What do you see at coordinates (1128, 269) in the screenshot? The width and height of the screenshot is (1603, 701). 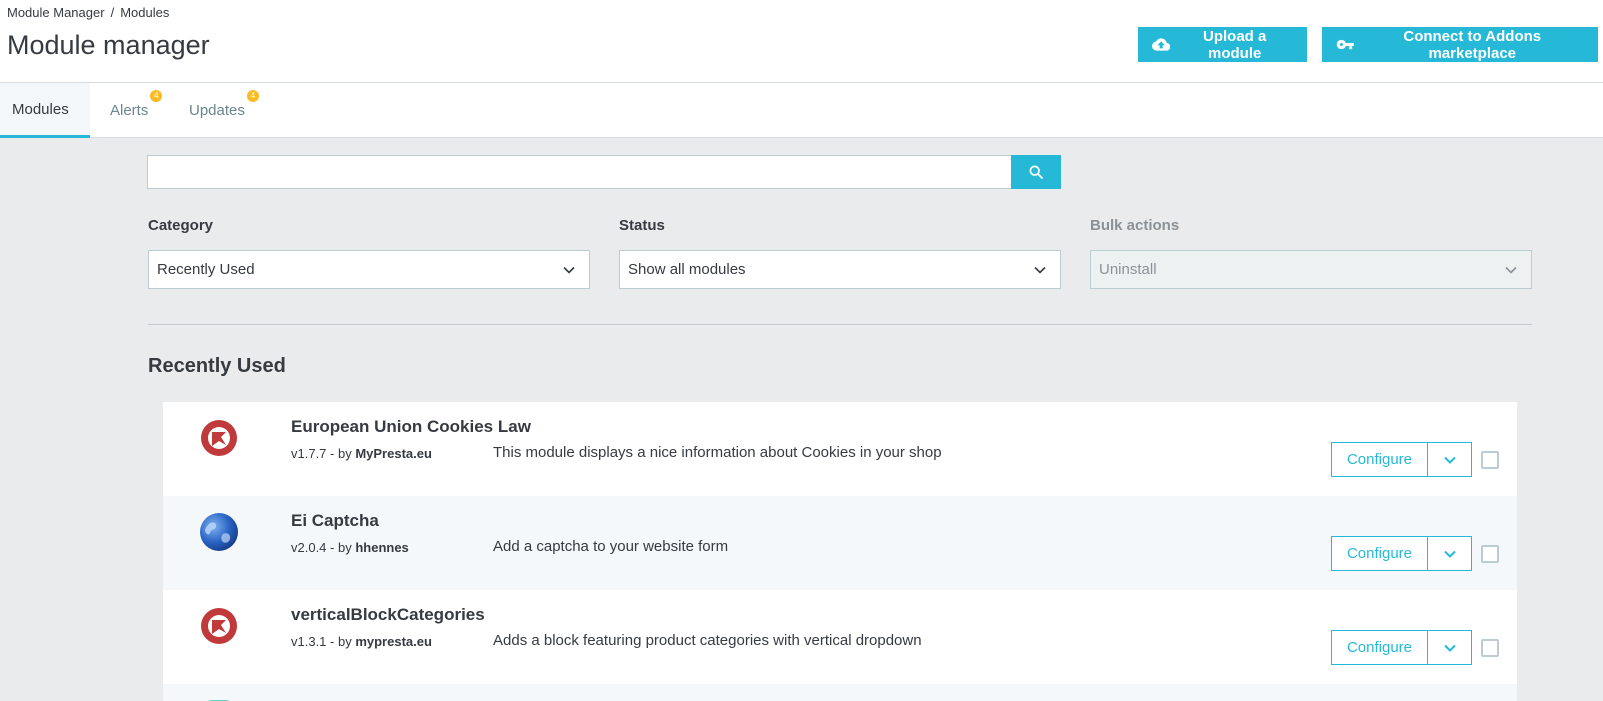 I see `bulk-actions-select-value: Uninstall` at bounding box center [1128, 269].